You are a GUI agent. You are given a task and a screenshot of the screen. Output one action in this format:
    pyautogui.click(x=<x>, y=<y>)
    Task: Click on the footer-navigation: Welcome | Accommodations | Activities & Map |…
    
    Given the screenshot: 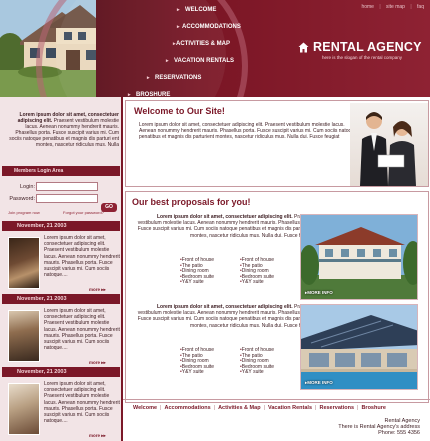 What is the action you would take?
    pyautogui.click(x=259, y=408)
    